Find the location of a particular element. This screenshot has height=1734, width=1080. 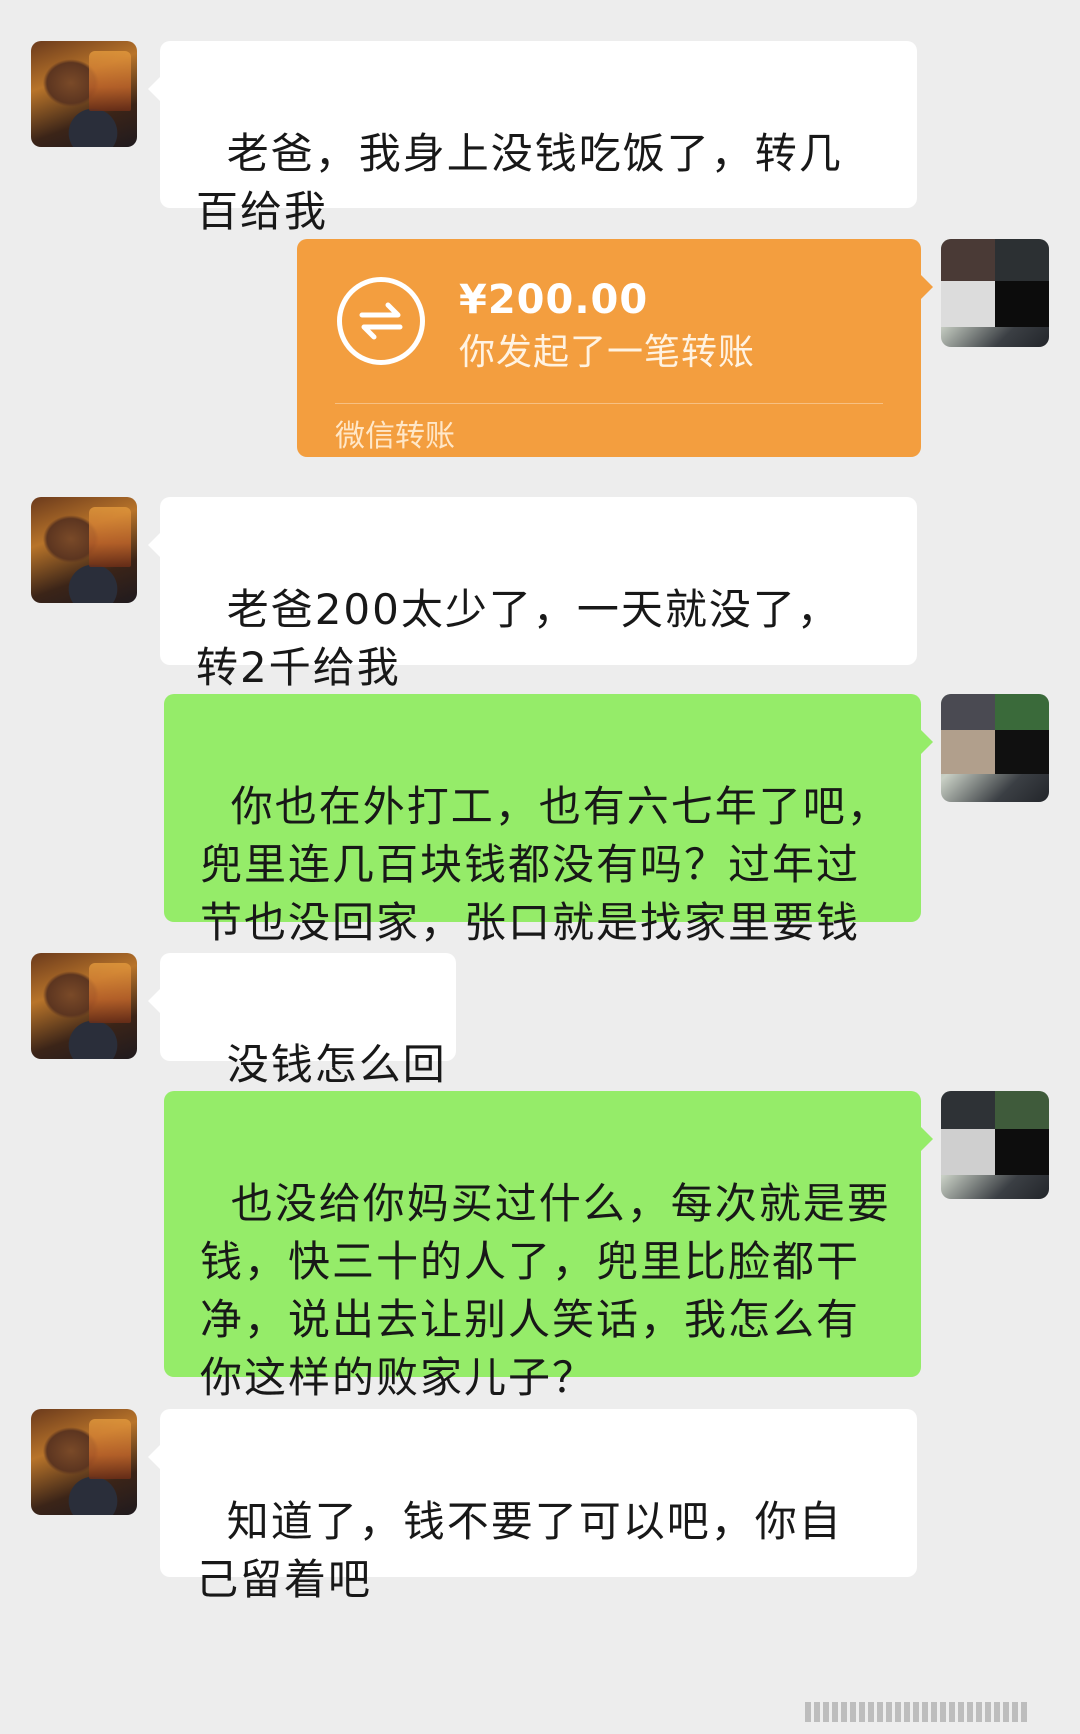

transfer-card: ¥200.00 你发起了一笔转账 微信转账 is located at coordinates (615, 348).